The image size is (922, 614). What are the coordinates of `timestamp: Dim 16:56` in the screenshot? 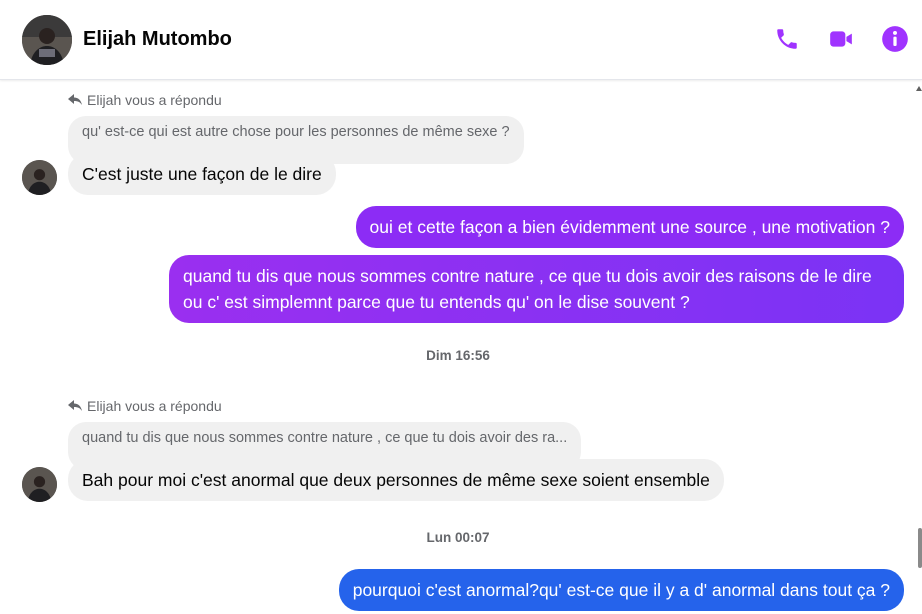 It's located at (458, 355).